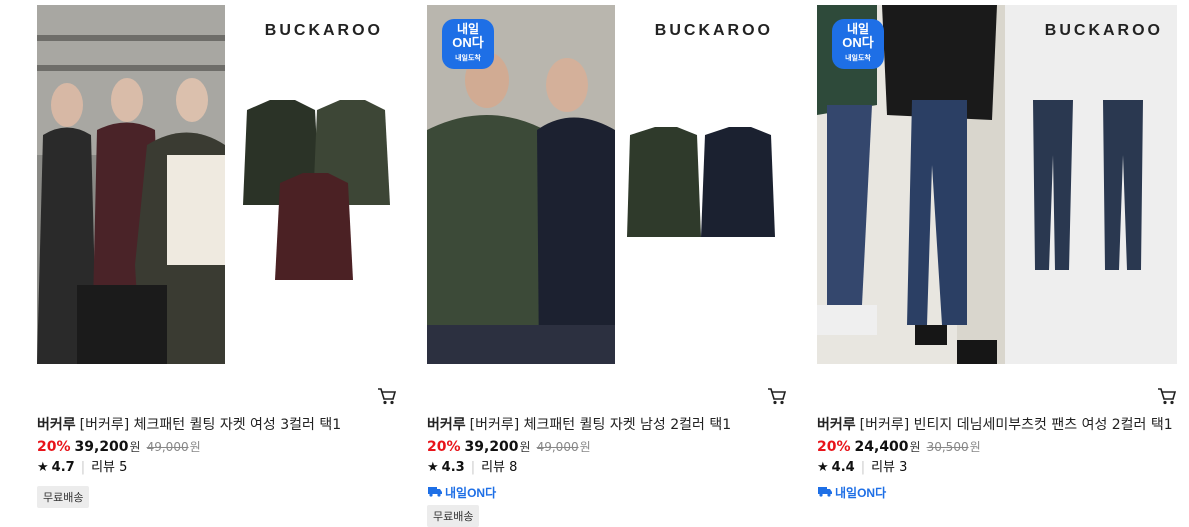 Image resolution: width=1189 pixels, height=527 pixels. What do you see at coordinates (889, 467) in the screenshot?
I see `review-count: 리뷰 3` at bounding box center [889, 467].